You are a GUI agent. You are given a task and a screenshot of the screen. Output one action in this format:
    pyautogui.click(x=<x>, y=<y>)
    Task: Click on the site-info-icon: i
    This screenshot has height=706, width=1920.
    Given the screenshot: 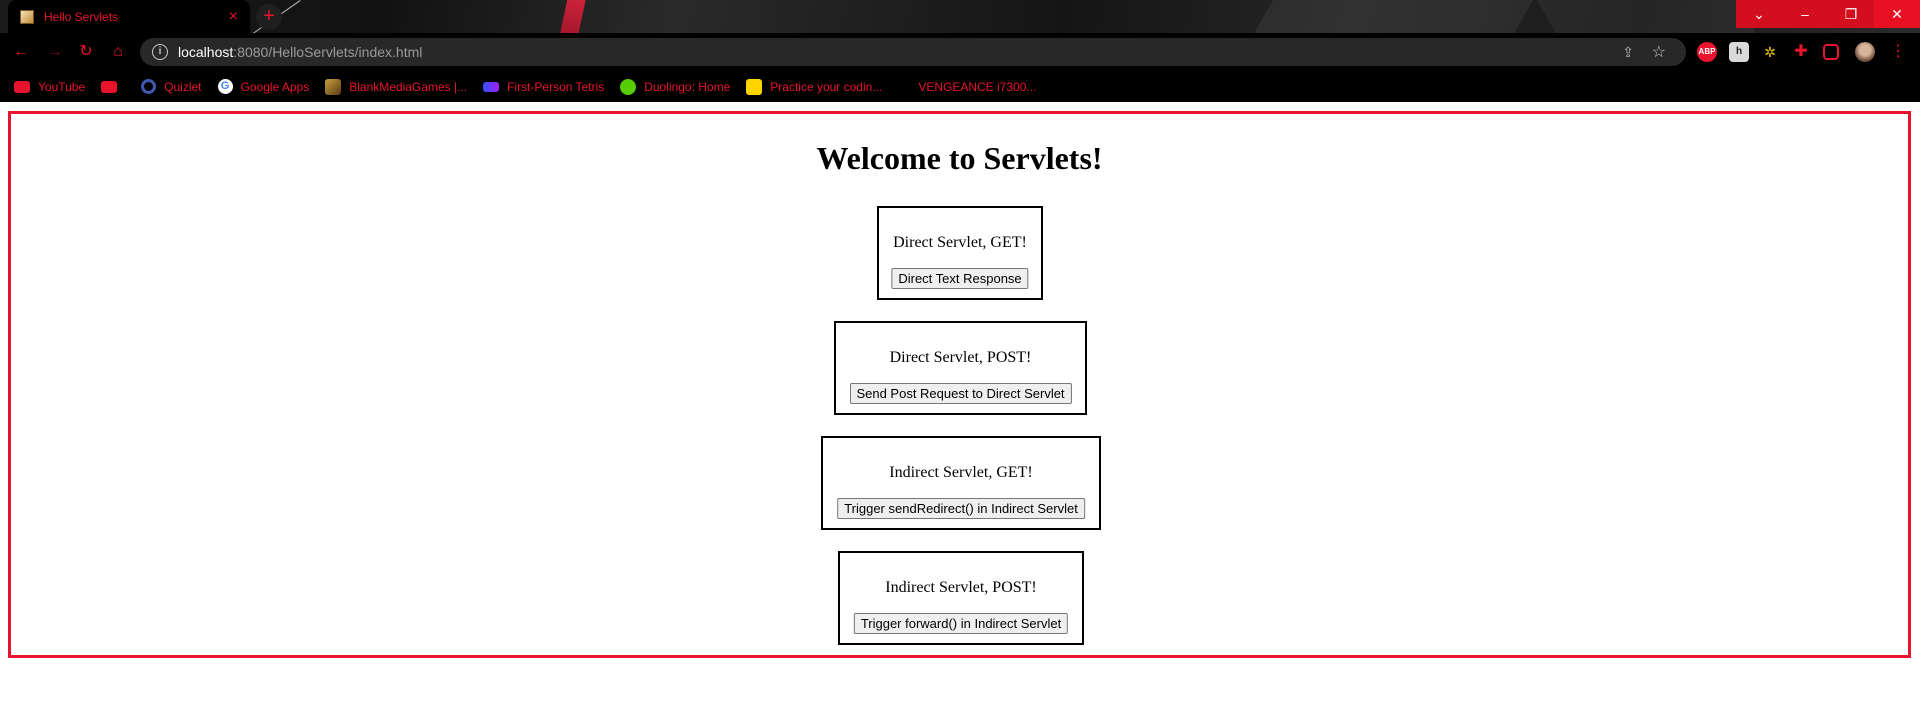 What is the action you would take?
    pyautogui.click(x=160, y=52)
    